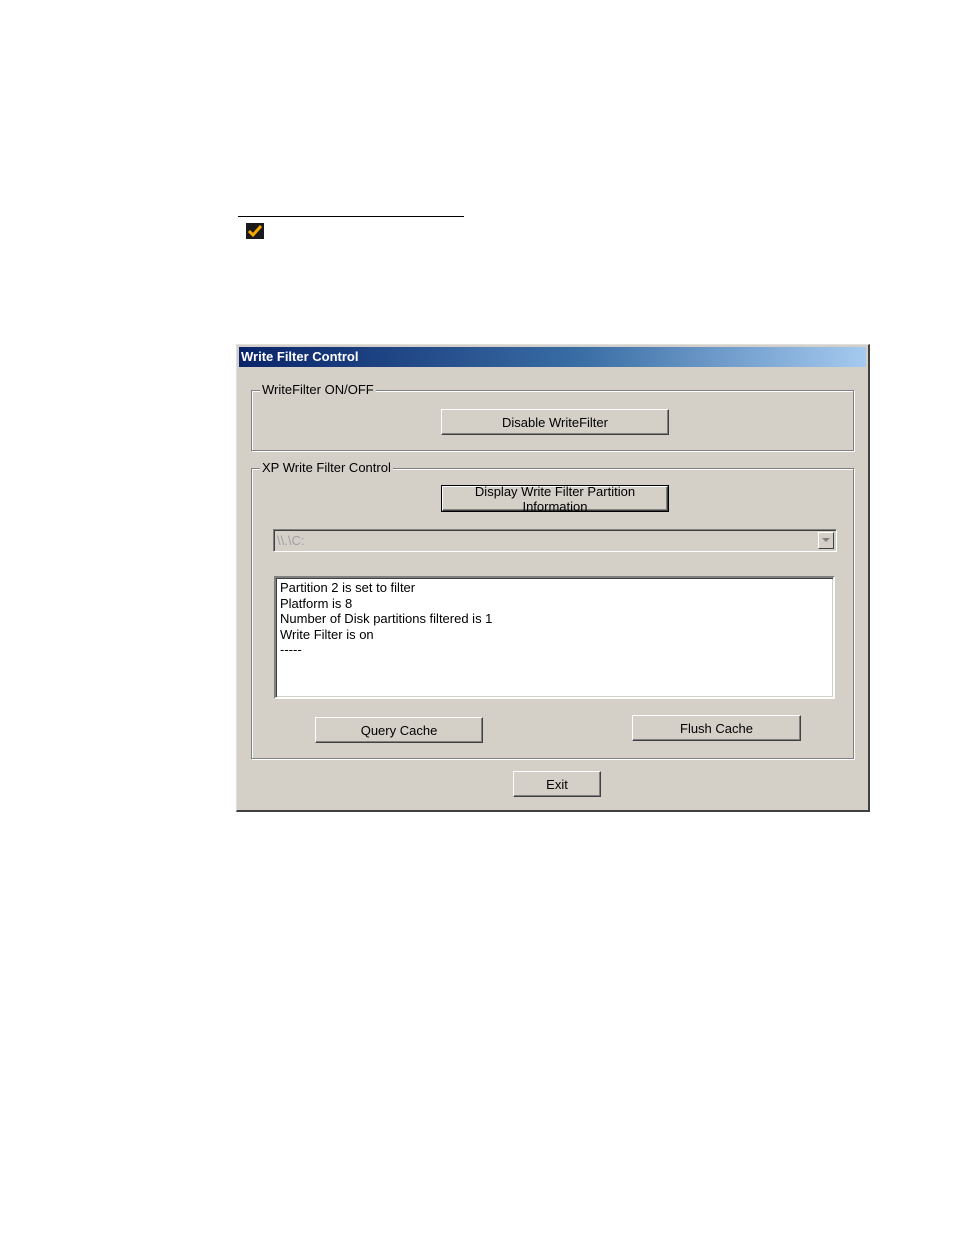 The width and height of the screenshot is (954, 1235). What do you see at coordinates (291, 649) in the screenshot?
I see `list-item: -----` at bounding box center [291, 649].